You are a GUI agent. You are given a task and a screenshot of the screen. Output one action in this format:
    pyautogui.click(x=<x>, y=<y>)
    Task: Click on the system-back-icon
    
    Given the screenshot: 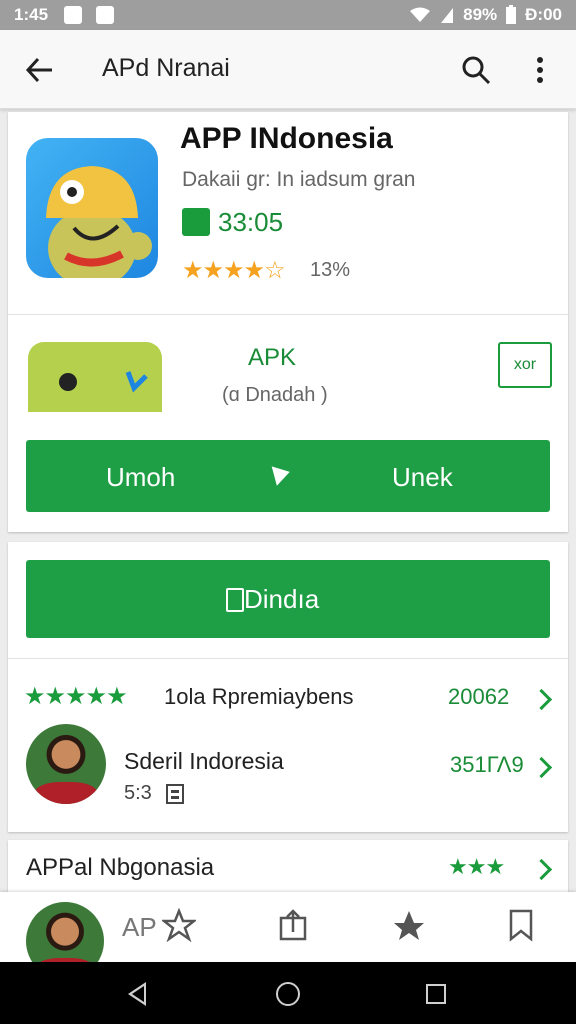 What is the action you would take?
    pyautogui.click(x=137, y=994)
    